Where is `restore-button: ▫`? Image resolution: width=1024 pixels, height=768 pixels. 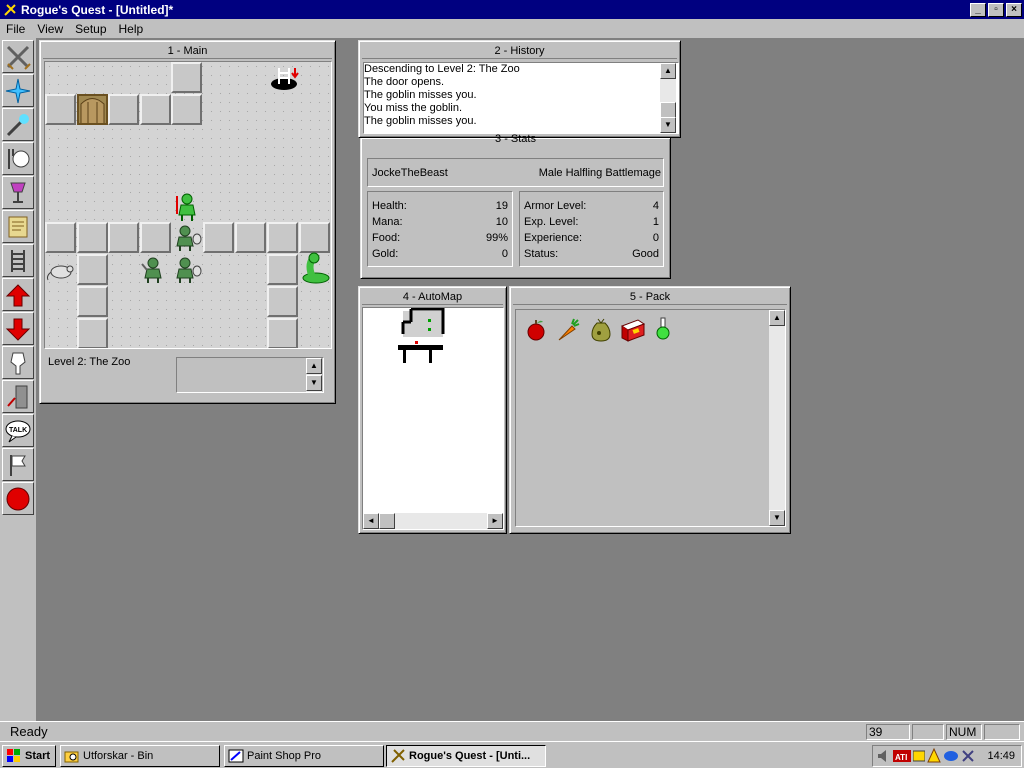
restore-button: ▫ is located at coordinates (996, 9).